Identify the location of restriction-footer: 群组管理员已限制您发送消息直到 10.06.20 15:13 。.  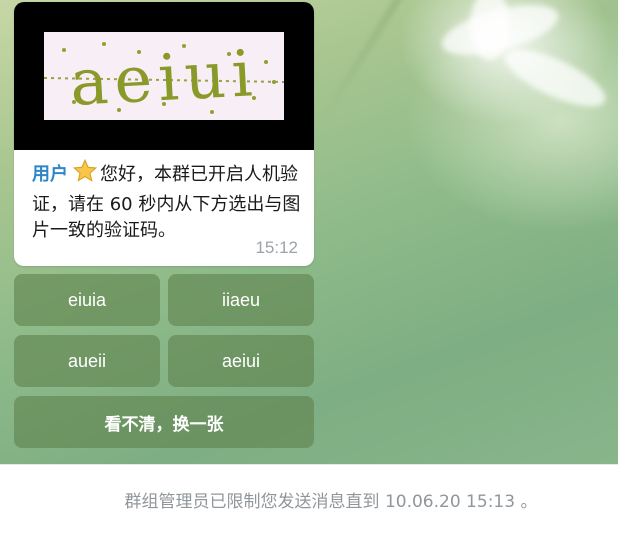
(309, 498).